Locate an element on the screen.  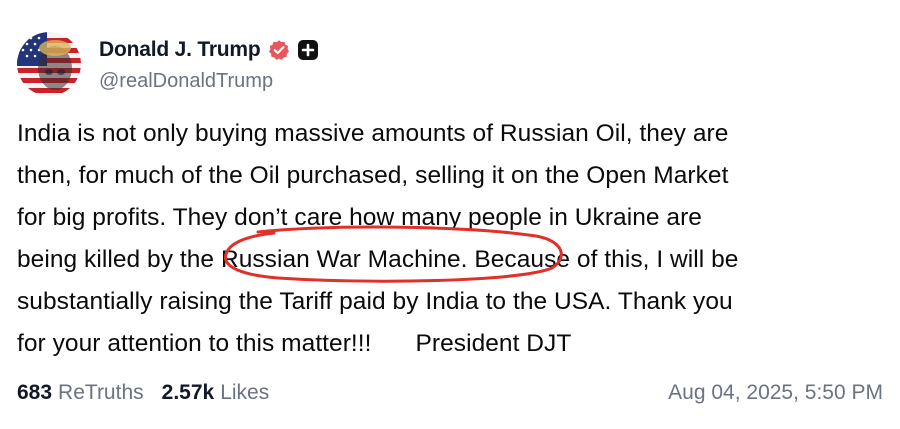
avatar-image is located at coordinates (49, 64).